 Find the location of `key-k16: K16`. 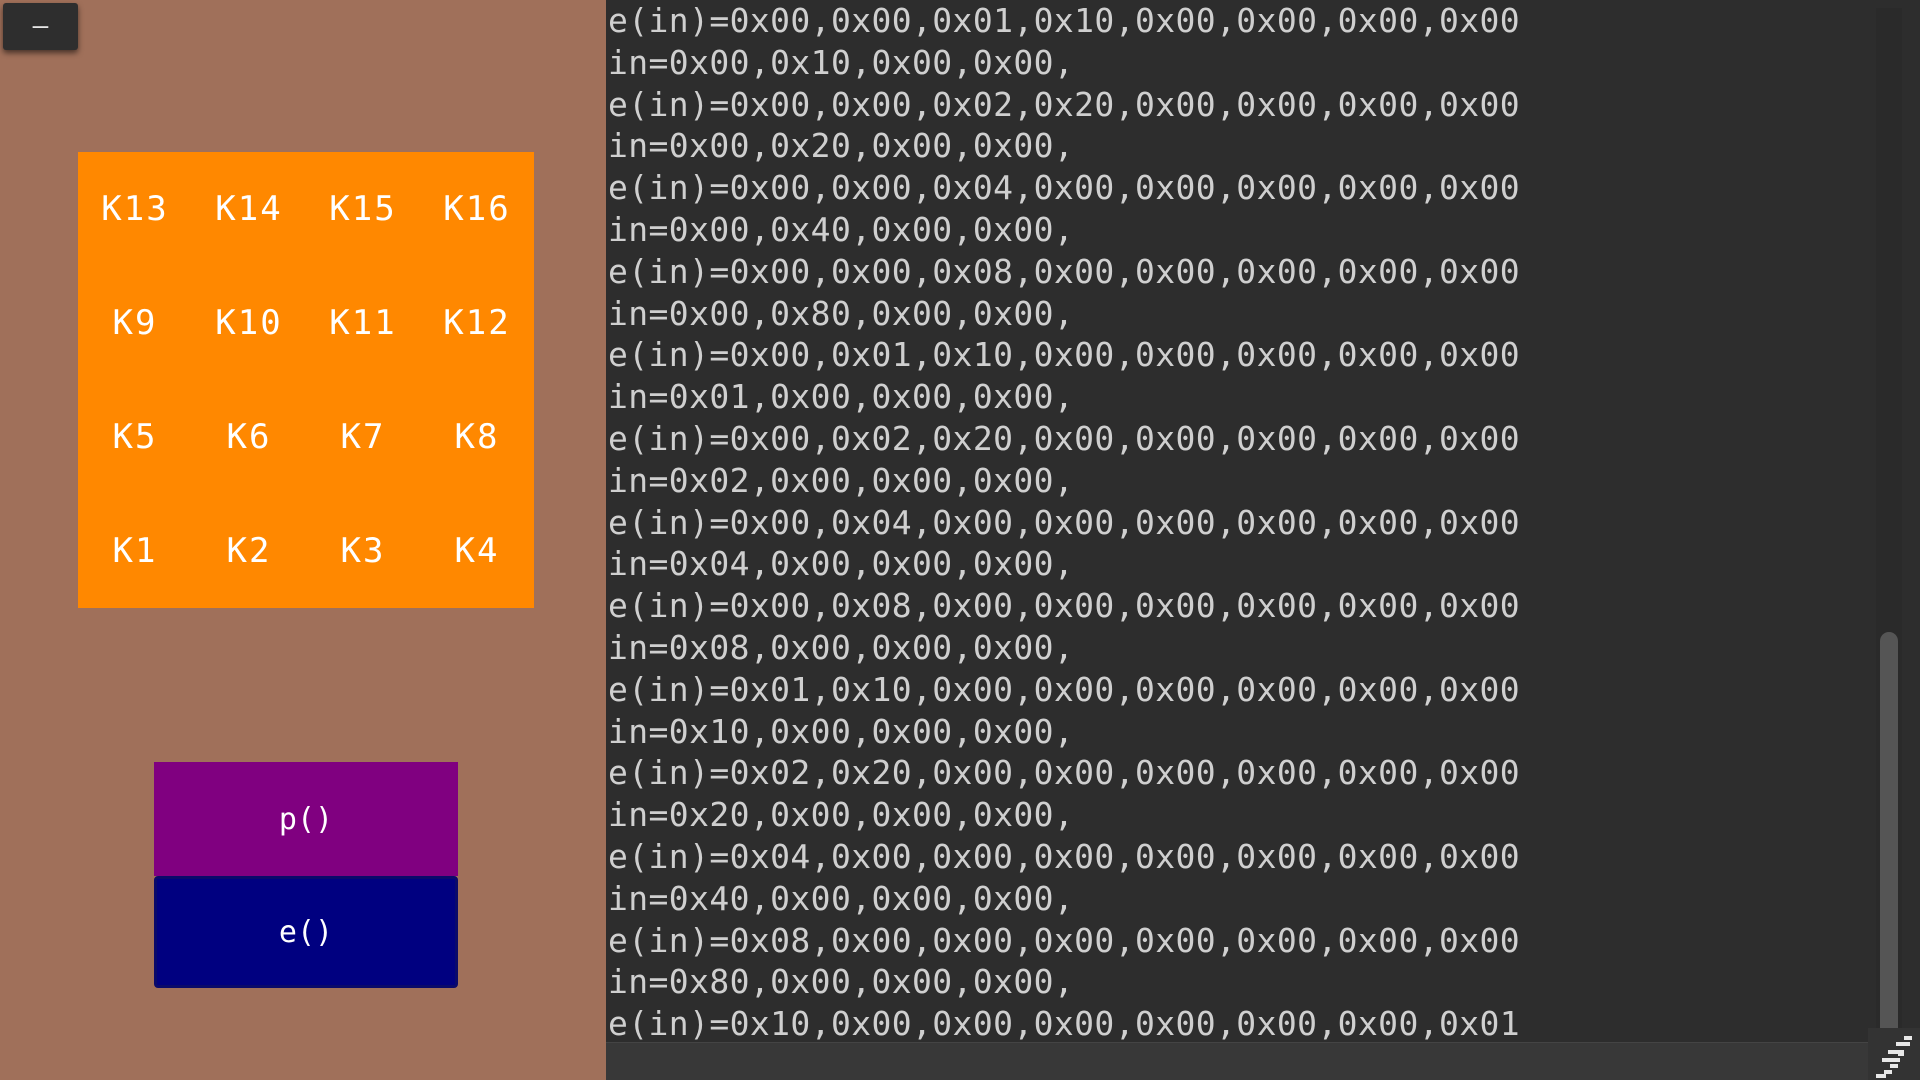

key-k16: K16 is located at coordinates (477, 209).